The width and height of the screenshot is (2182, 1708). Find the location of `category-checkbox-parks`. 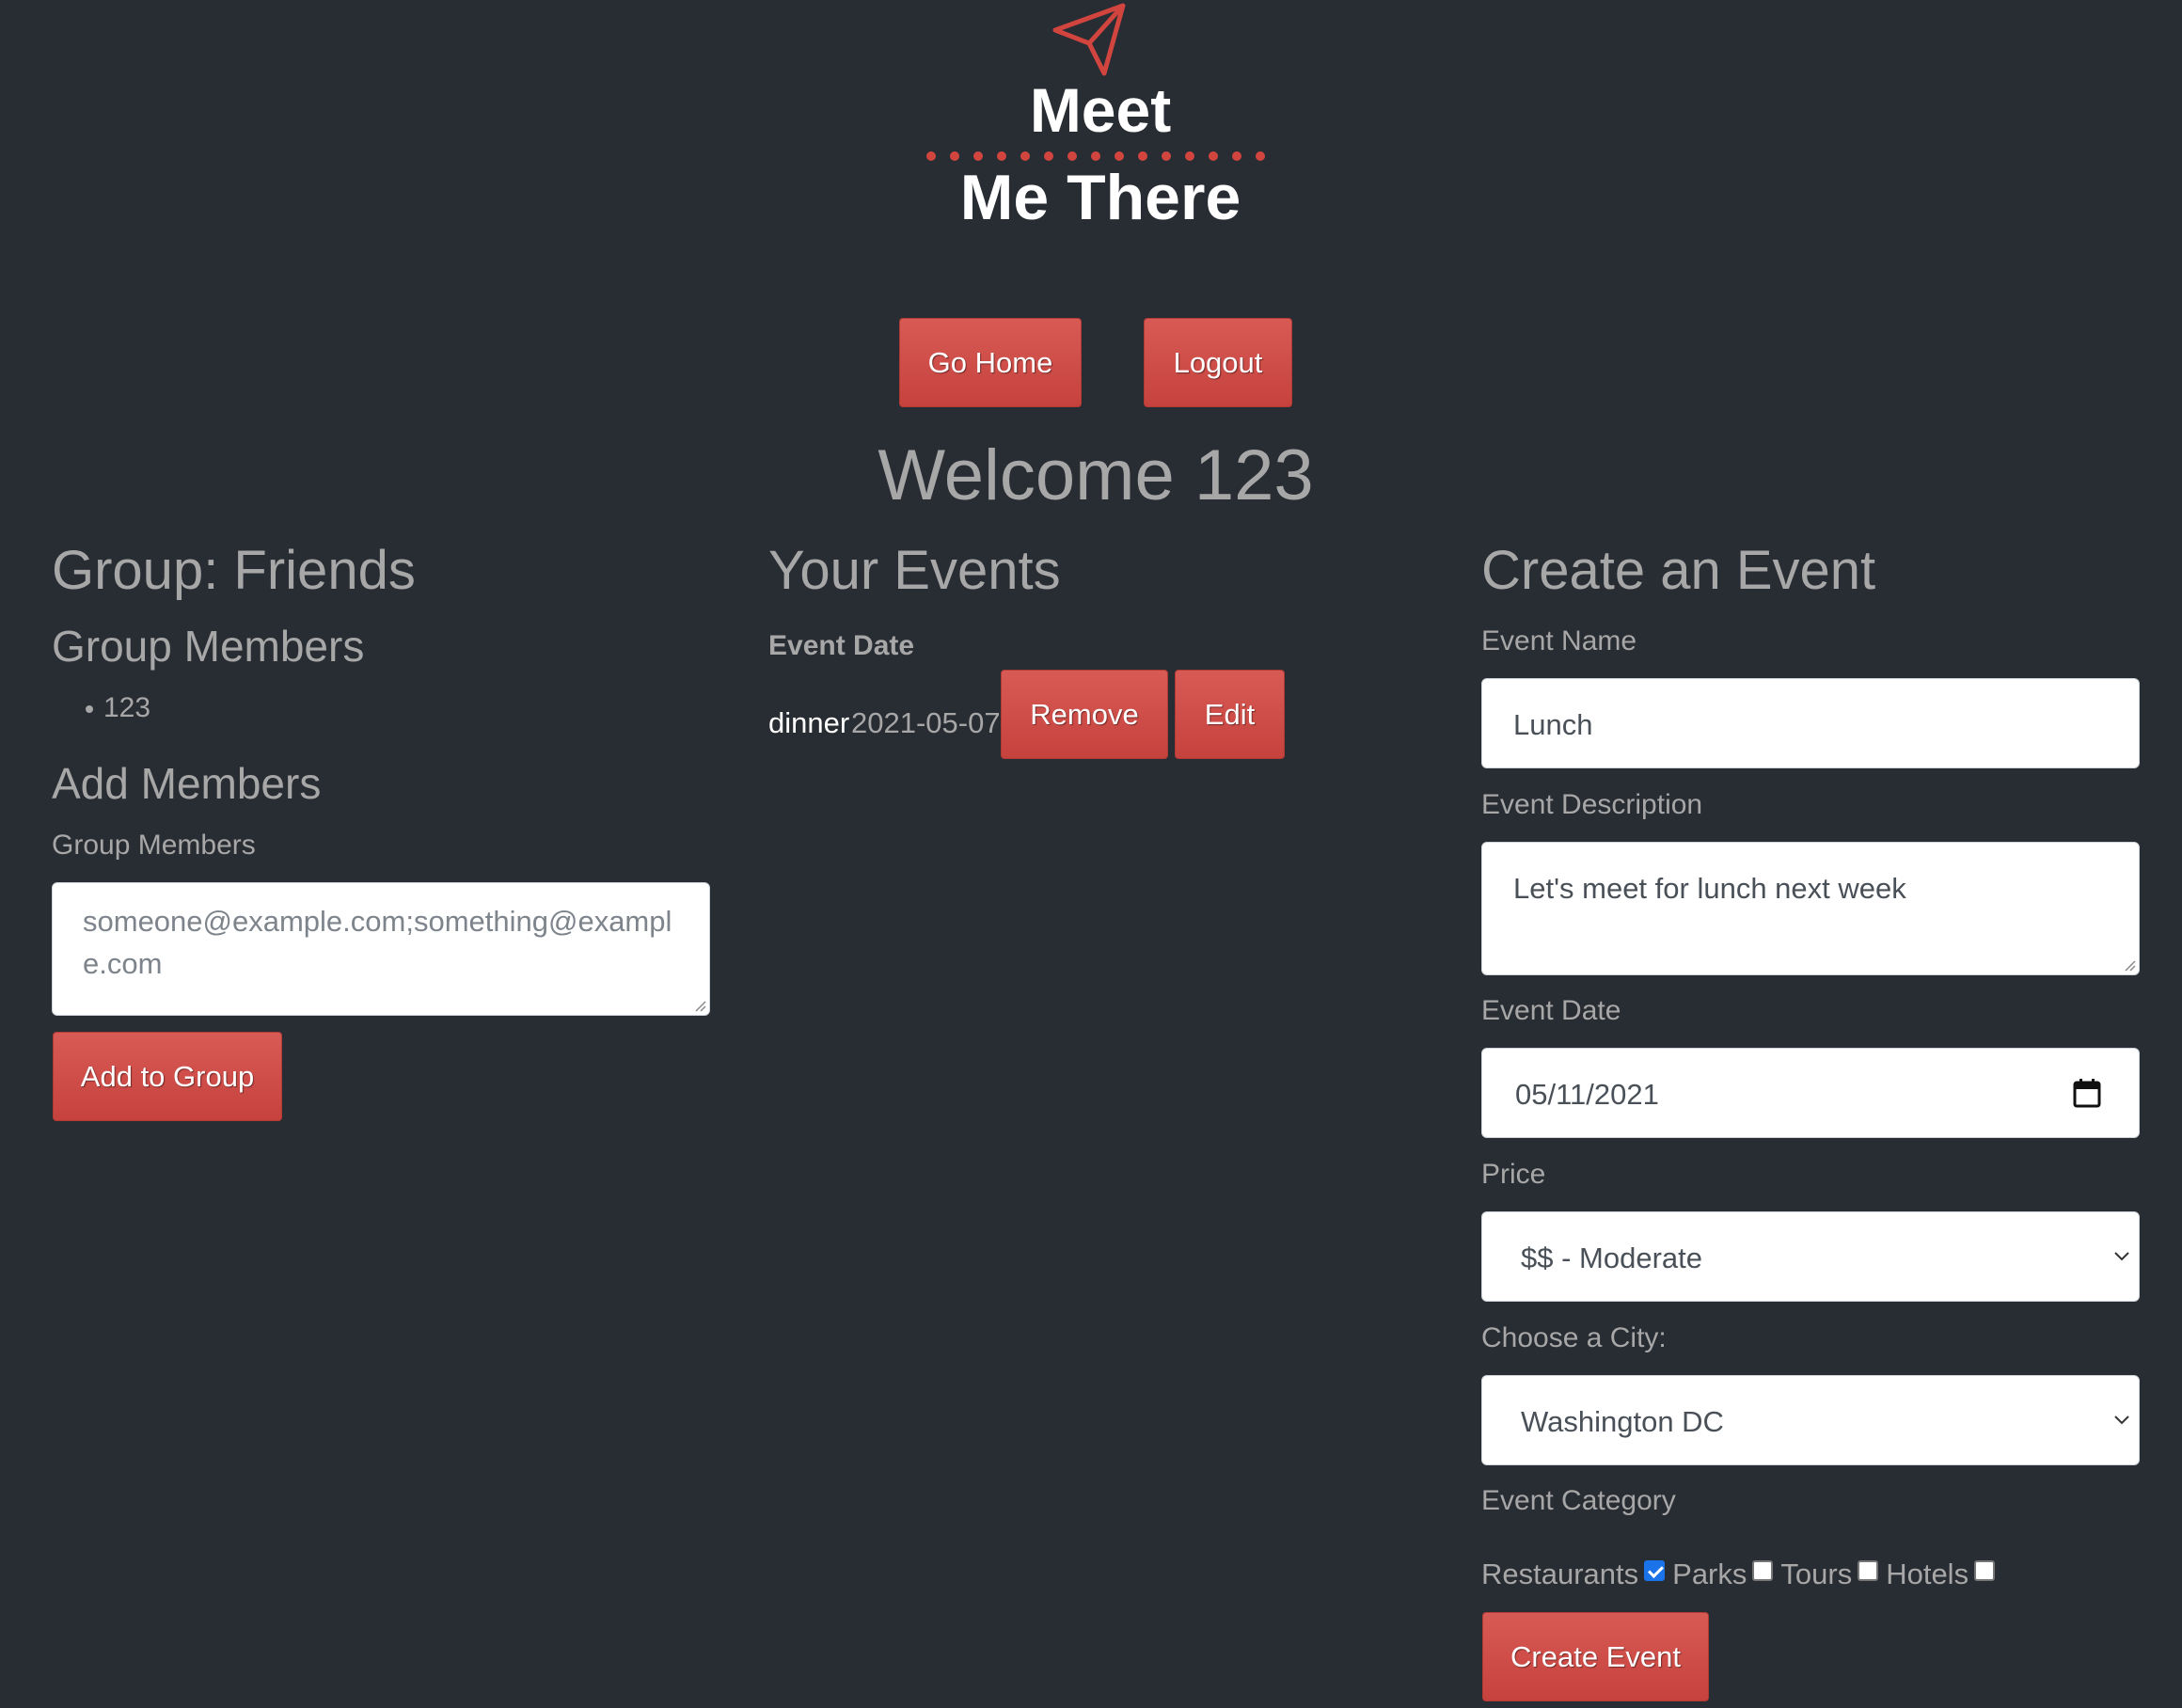

category-checkbox-parks is located at coordinates (1763, 1571).